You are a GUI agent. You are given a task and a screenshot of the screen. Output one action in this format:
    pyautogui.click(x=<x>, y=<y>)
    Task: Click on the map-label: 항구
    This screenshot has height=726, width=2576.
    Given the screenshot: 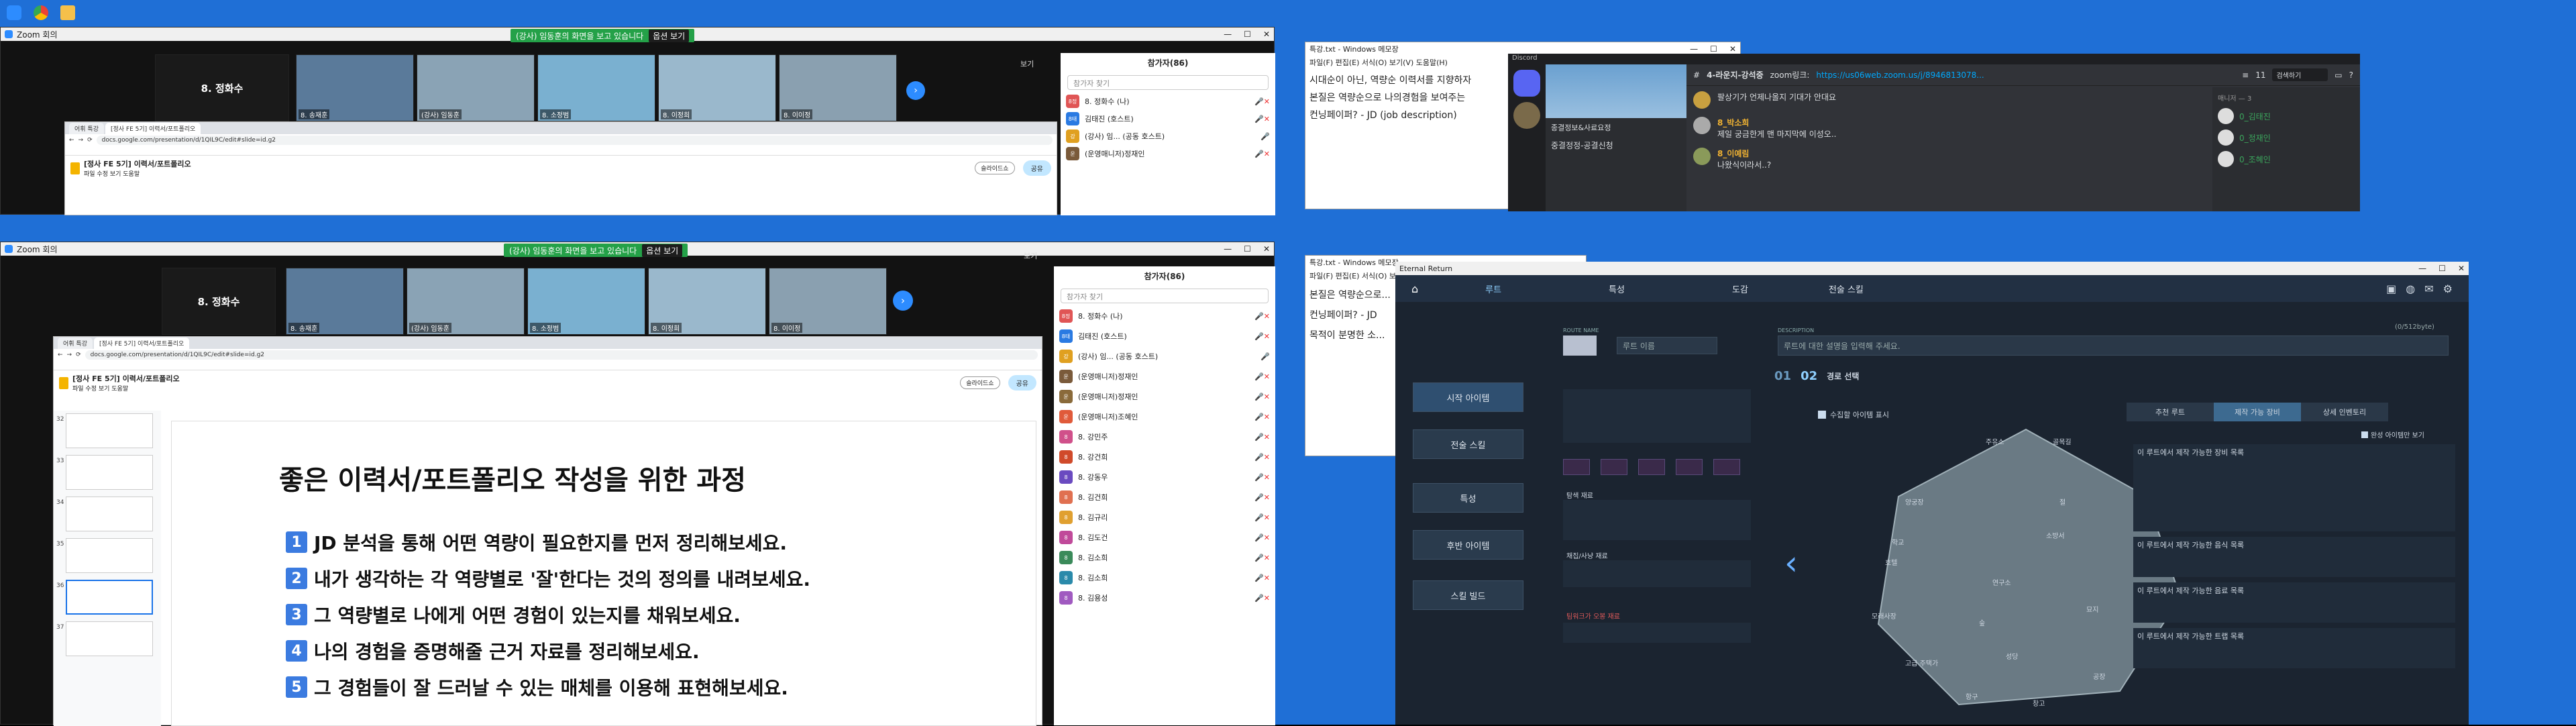 What is the action you would take?
    pyautogui.click(x=1972, y=696)
    